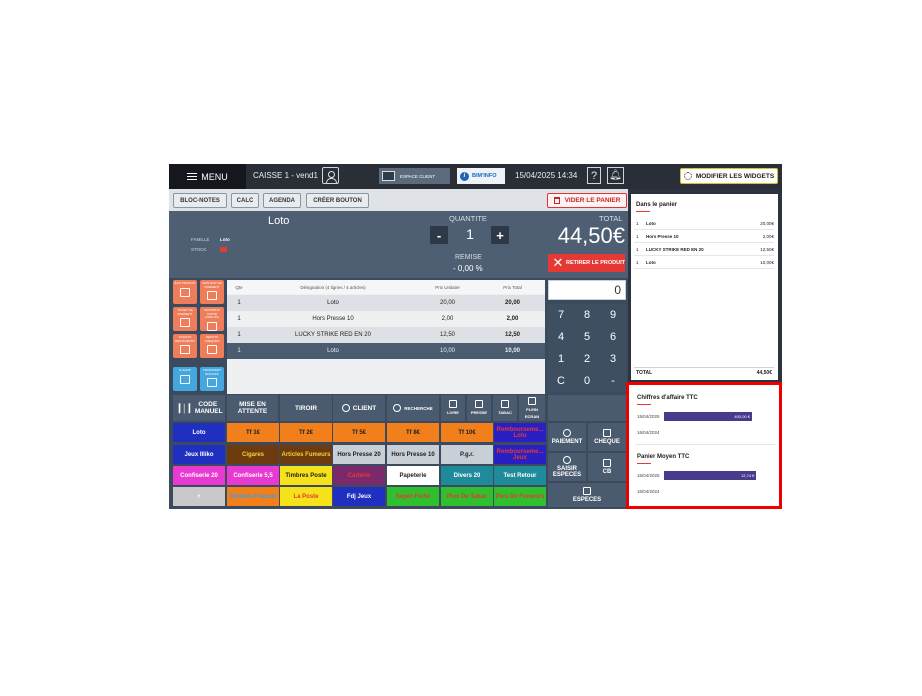 This screenshot has width=922, height=696. Describe the element at coordinates (364, 408) in the screenshot. I see `client-label: CLIENT` at that location.